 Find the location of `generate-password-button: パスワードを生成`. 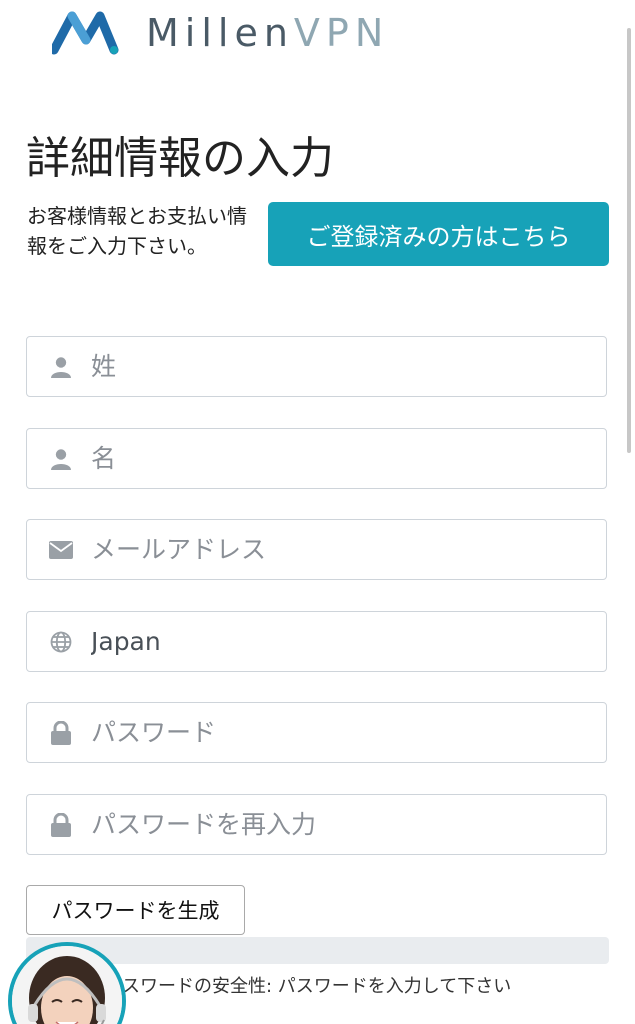

generate-password-button: パスワードを生成 is located at coordinates (135, 910).